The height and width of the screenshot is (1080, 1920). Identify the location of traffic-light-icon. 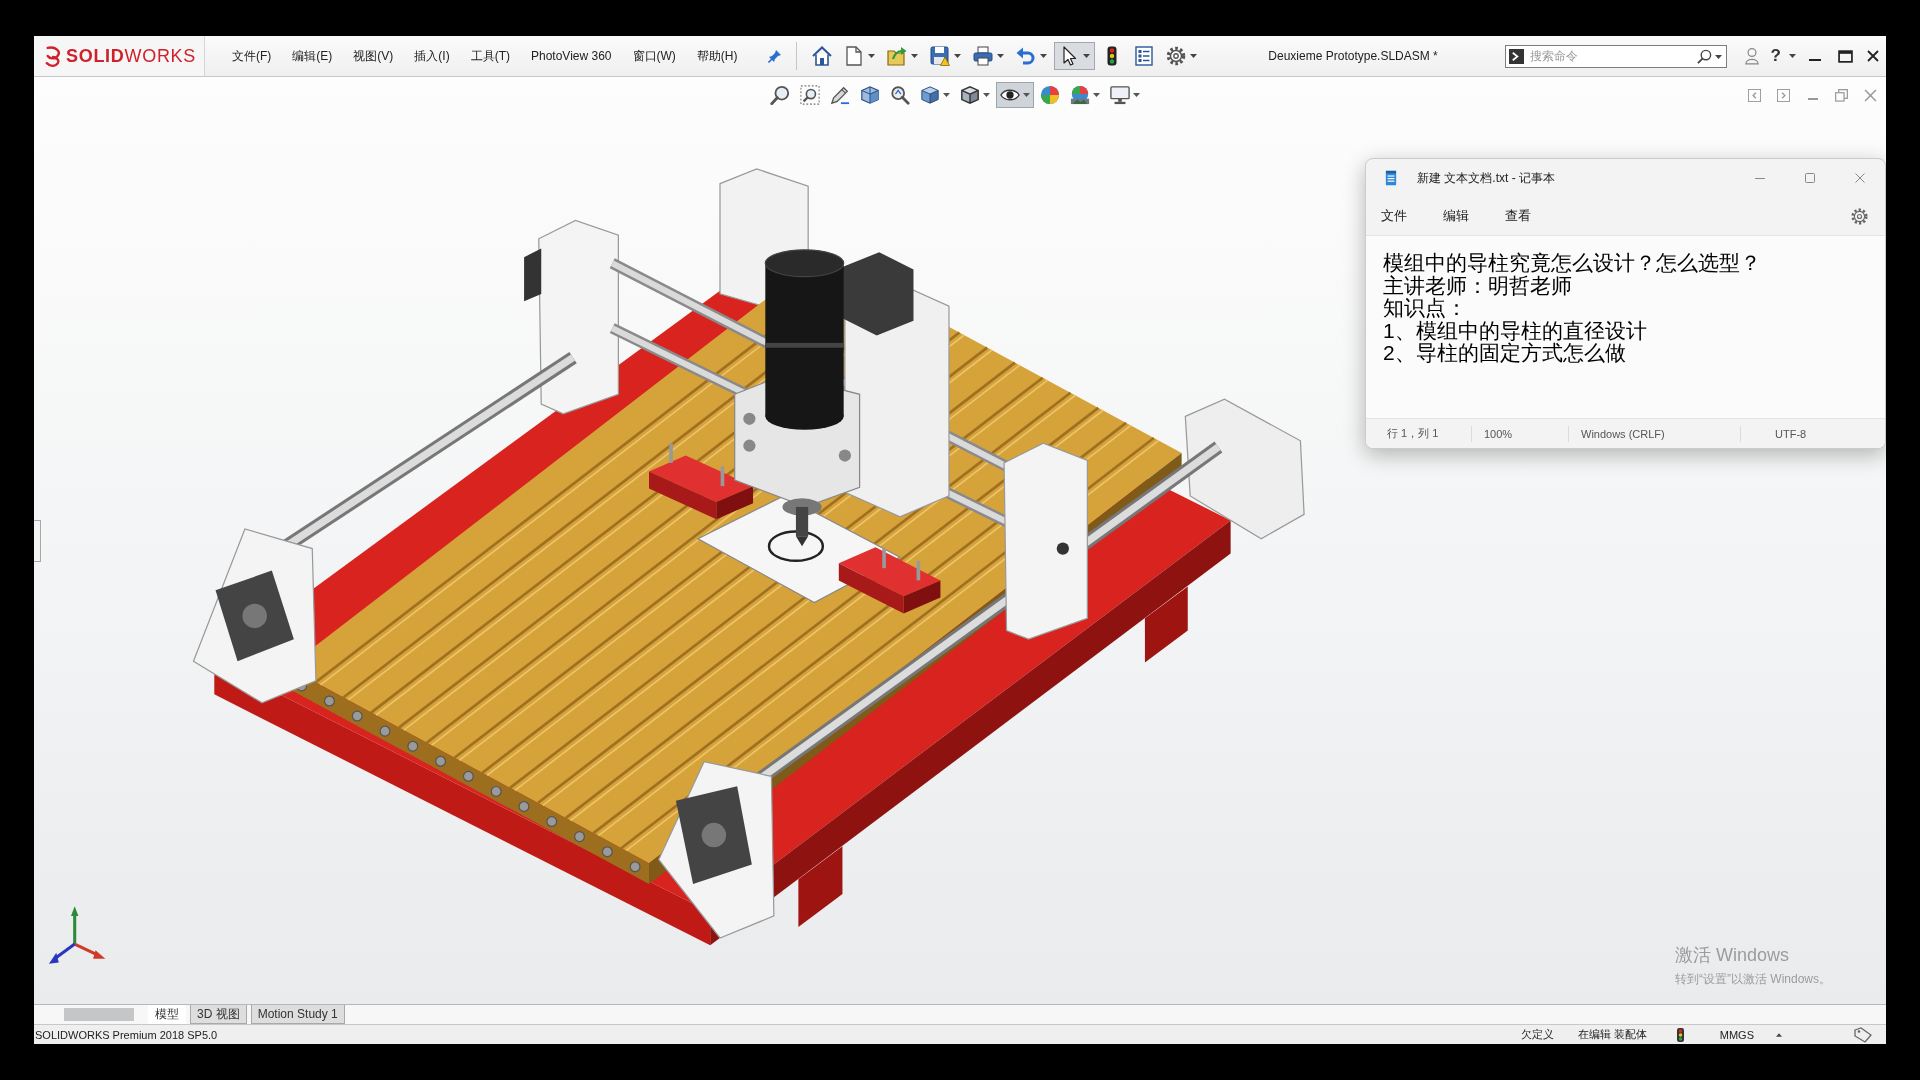
(1680, 1034).